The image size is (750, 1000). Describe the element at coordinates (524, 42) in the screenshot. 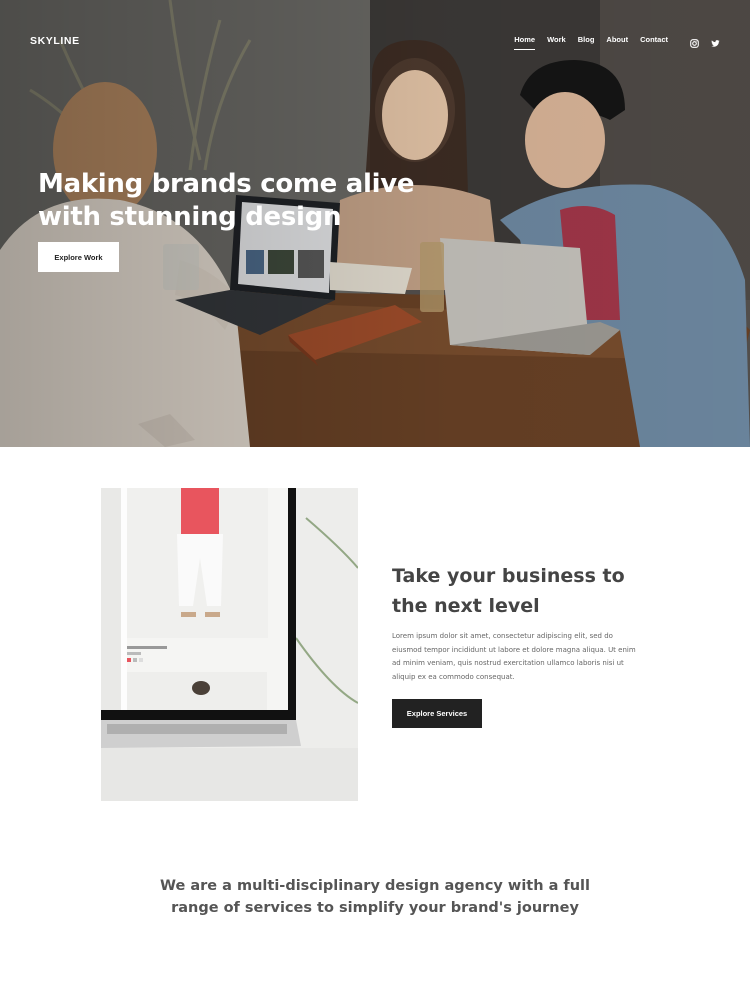

I see `nav-home: Home` at that location.